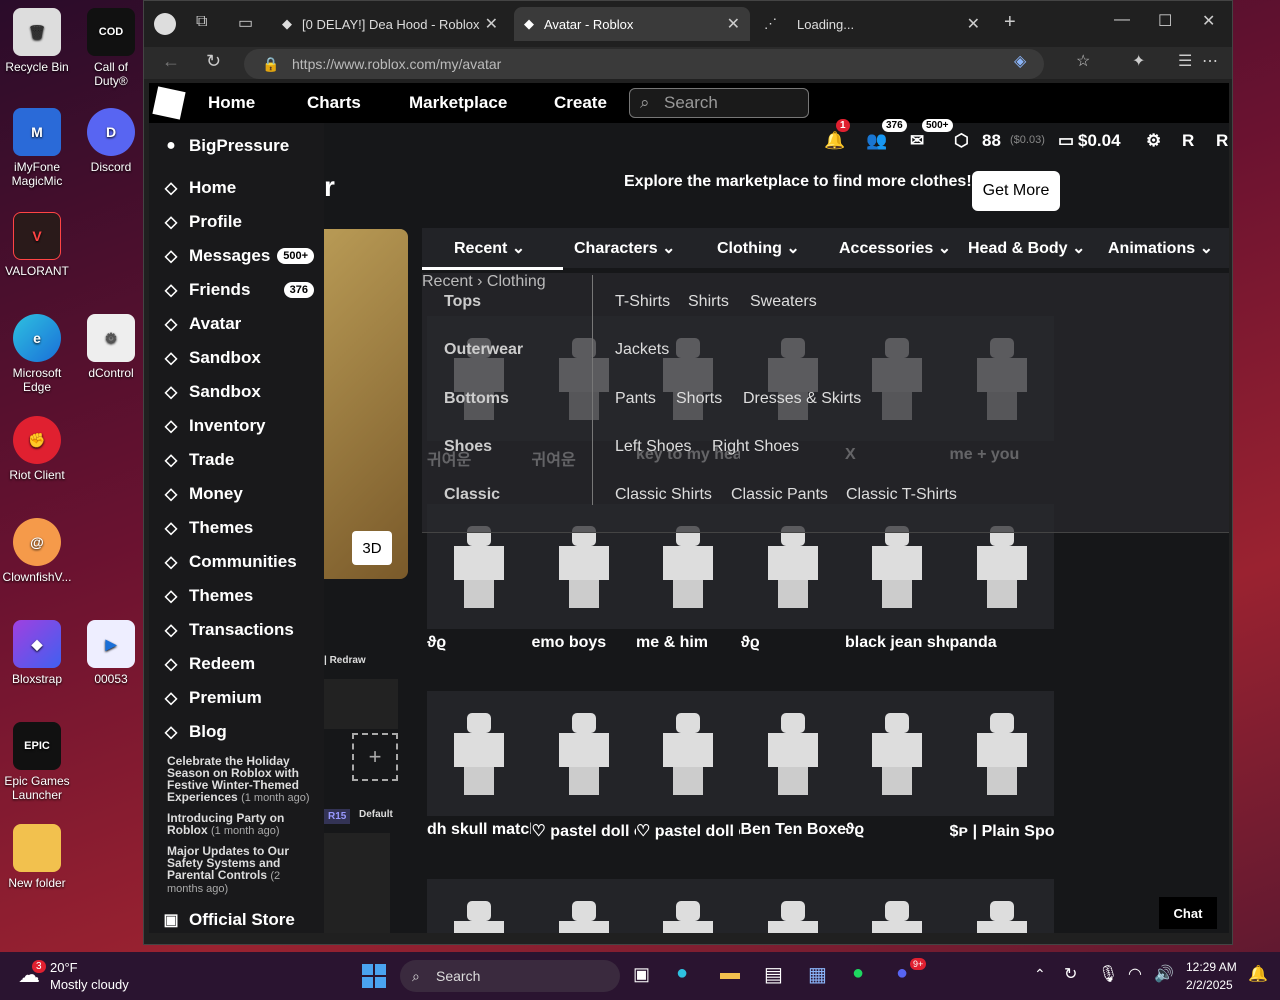 This screenshot has height=1000, width=1280. I want to click on dropdown-item: Jackets, so click(642, 350).